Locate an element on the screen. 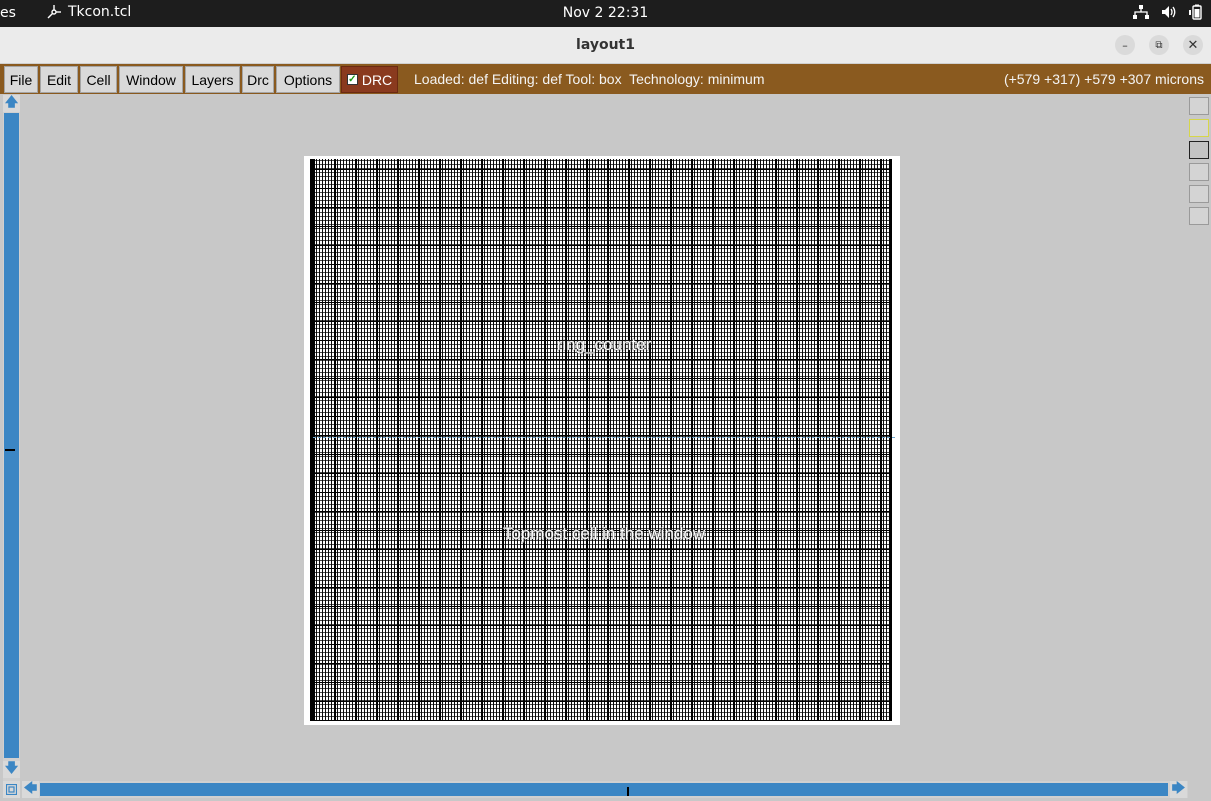 The image size is (1211, 801). clock-button: Nov 2 22:31 is located at coordinates (605, 13).